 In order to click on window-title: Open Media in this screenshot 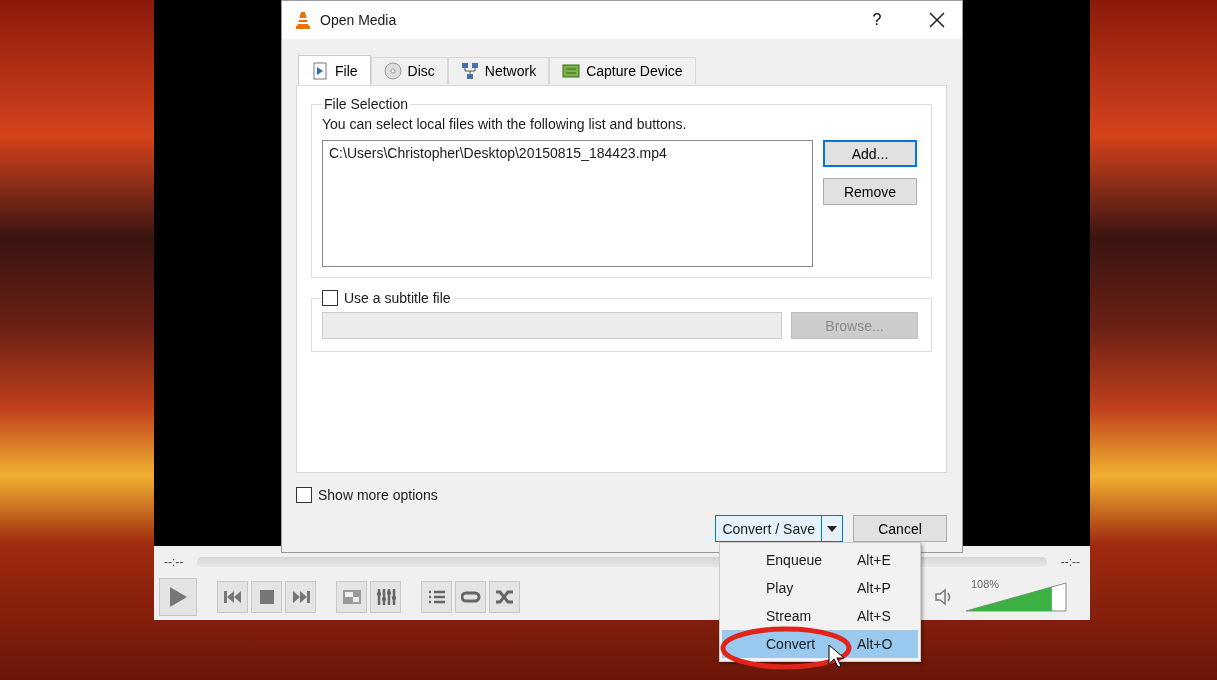, I will do `click(358, 20)`.